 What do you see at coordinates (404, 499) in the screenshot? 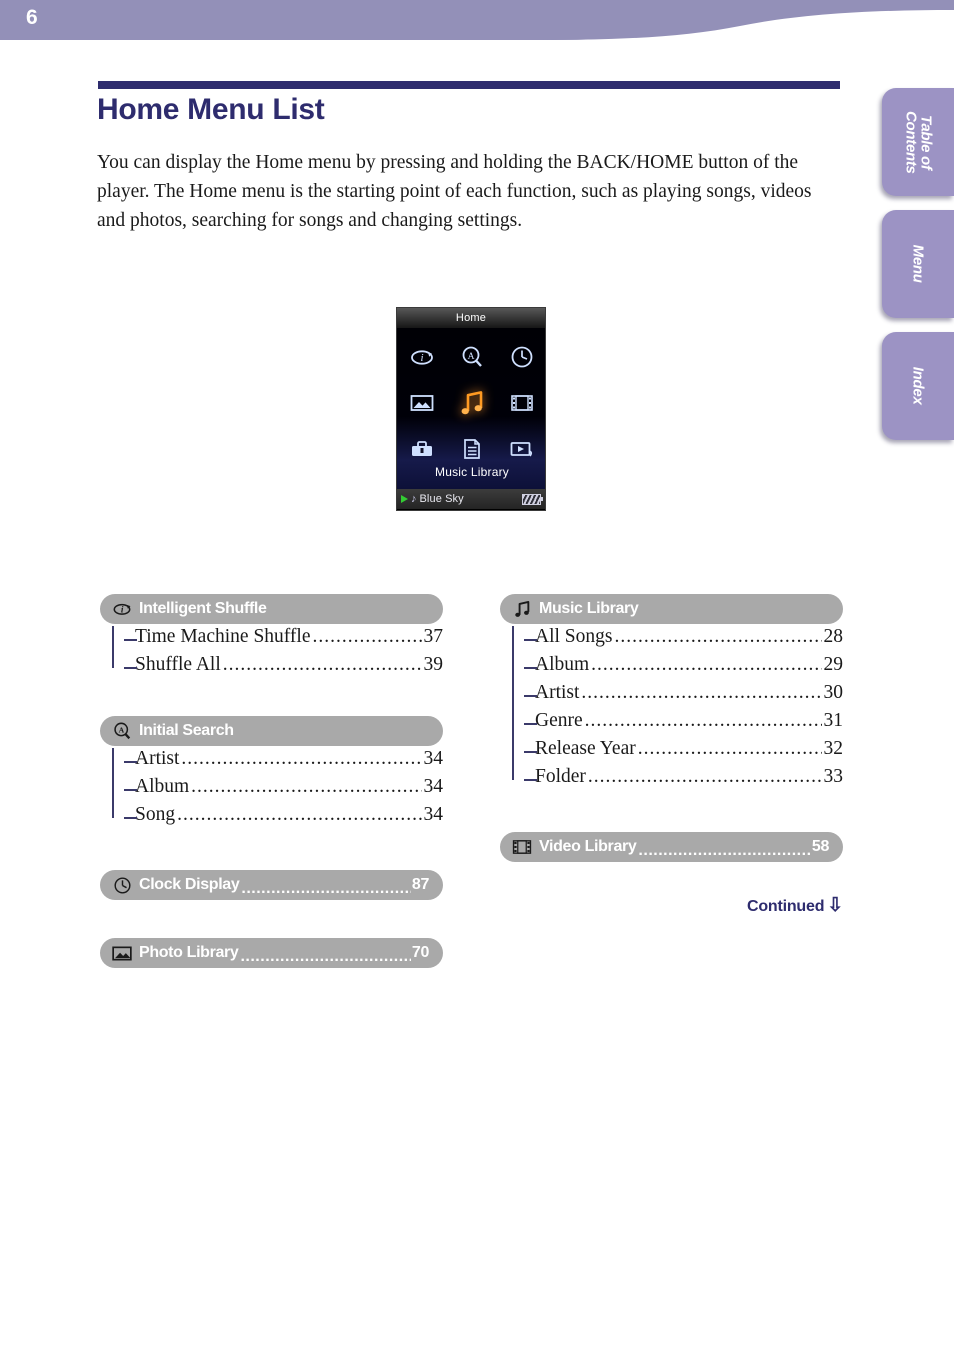
I see `play-icon` at bounding box center [404, 499].